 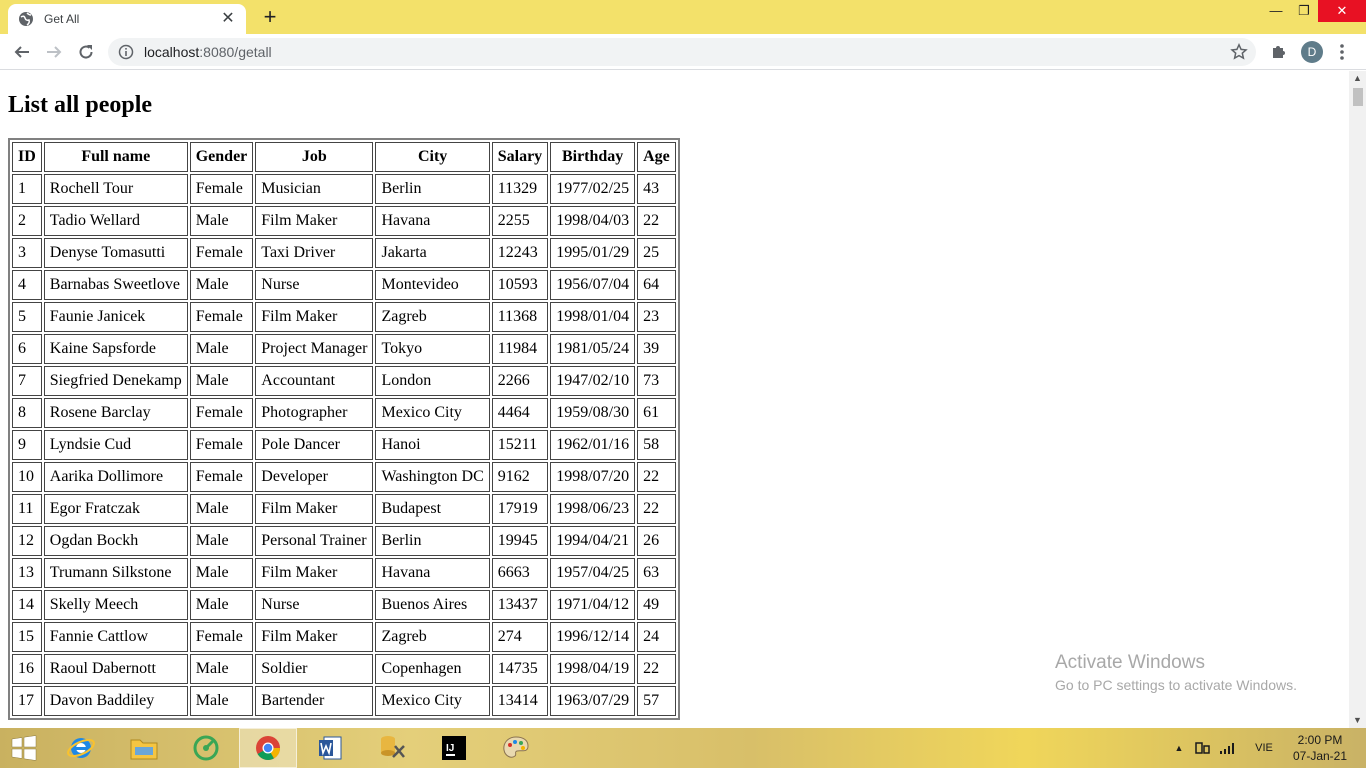 What do you see at coordinates (520, 509) in the screenshot?
I see `table-cell: 17919` at bounding box center [520, 509].